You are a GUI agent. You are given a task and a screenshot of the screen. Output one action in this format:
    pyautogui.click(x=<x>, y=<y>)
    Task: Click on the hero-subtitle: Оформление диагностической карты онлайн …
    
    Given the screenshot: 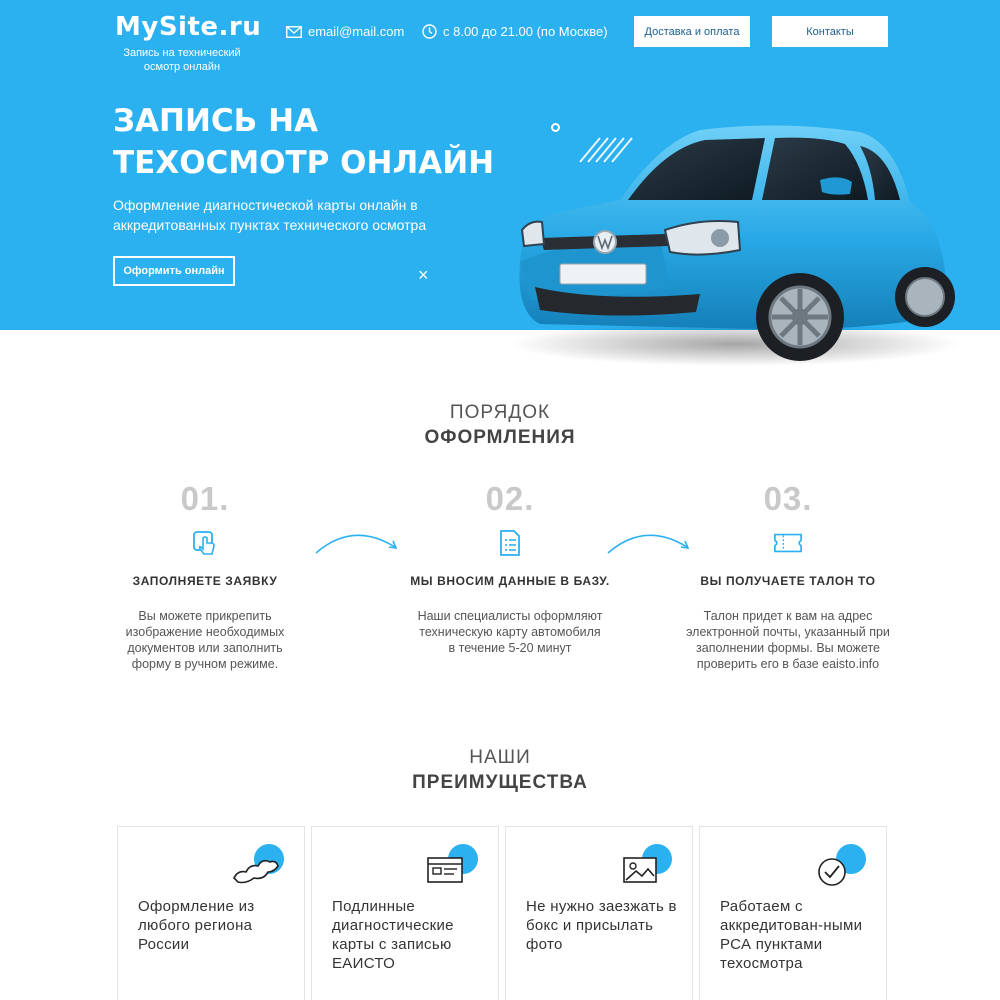 What is the action you would take?
    pyautogui.click(x=270, y=215)
    